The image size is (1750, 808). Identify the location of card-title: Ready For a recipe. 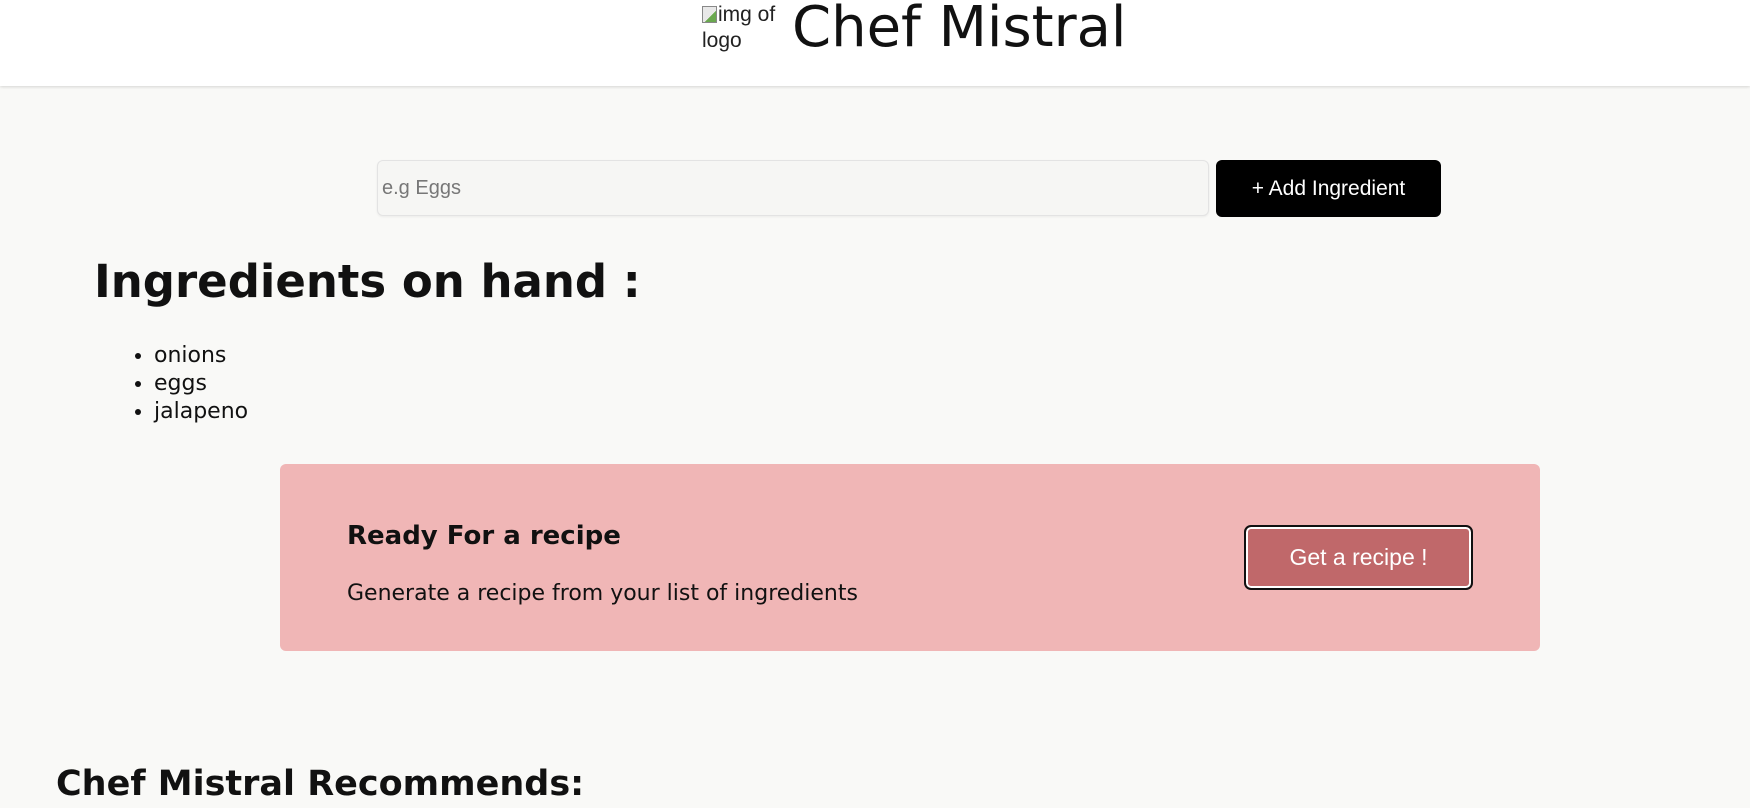
(484, 536).